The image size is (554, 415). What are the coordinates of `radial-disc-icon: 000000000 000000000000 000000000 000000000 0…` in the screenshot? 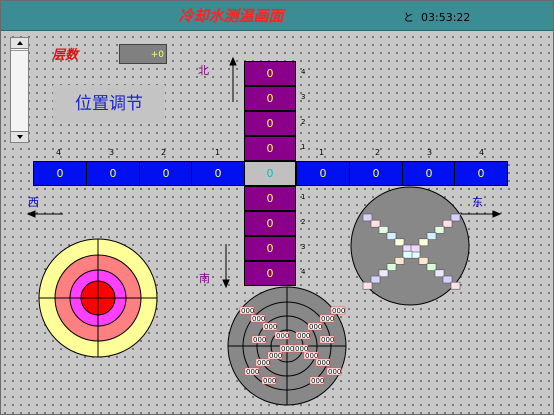 It's located at (287, 346).